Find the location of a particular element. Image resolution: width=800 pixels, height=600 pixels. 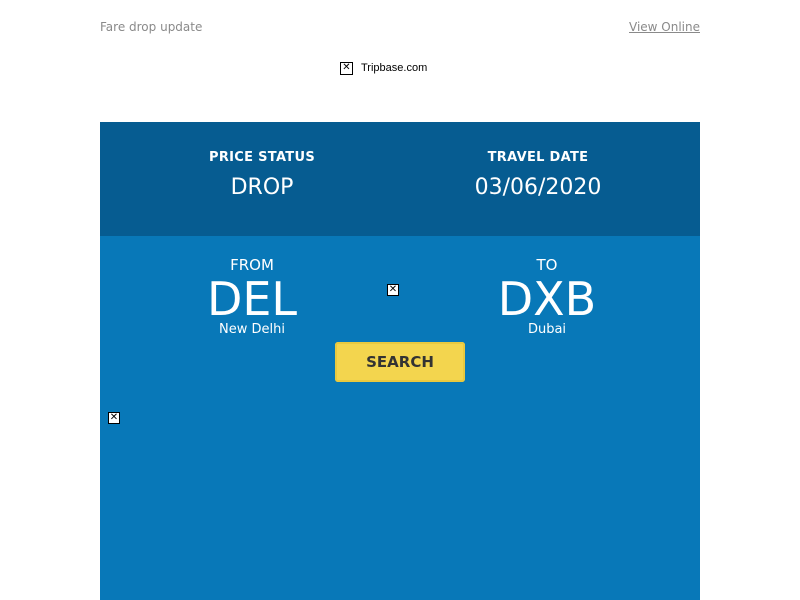

destination-block: TO DXB Dubai is located at coordinates (547, 297).